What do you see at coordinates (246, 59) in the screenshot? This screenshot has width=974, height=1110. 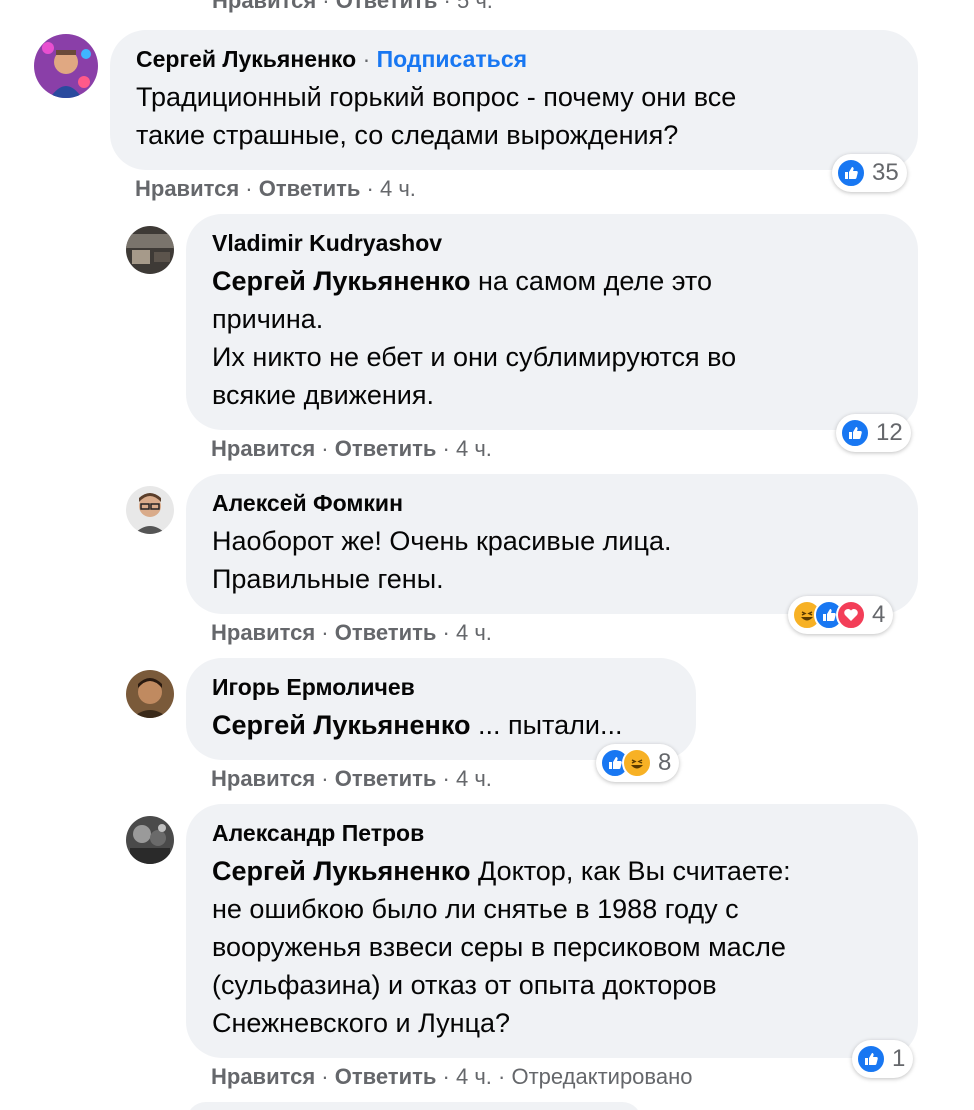 I see `author-name: Сергей Лукьяненко` at bounding box center [246, 59].